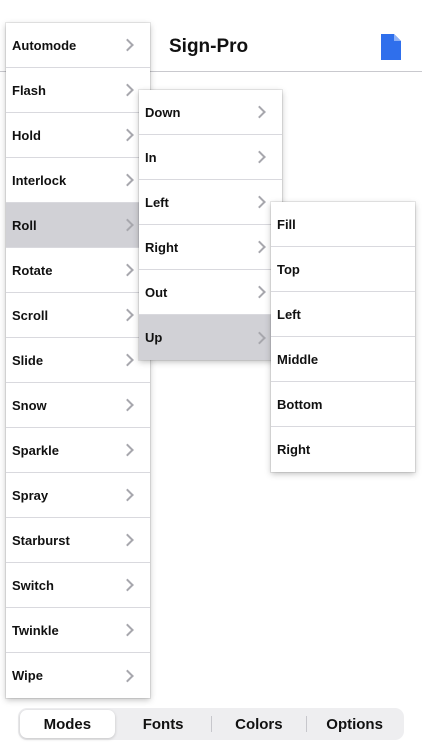 This screenshot has width=422, height=750. What do you see at coordinates (210, 337) in the screenshot?
I see `submenu-item-up: Up` at bounding box center [210, 337].